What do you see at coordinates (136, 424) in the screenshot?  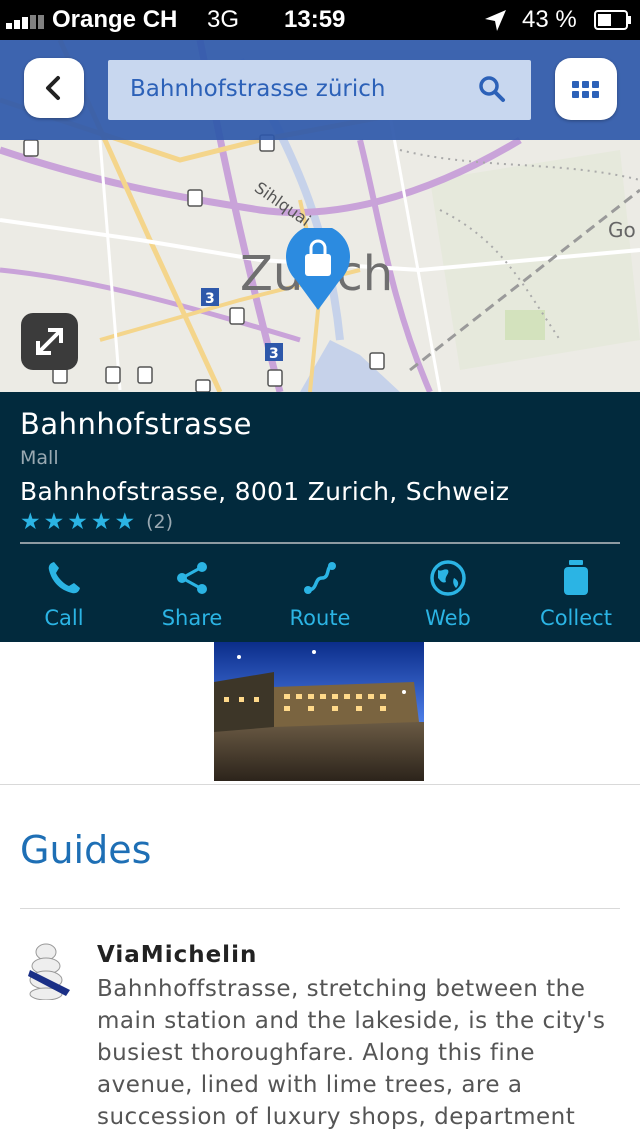 I see `place-name: Bahnhofstrasse` at bounding box center [136, 424].